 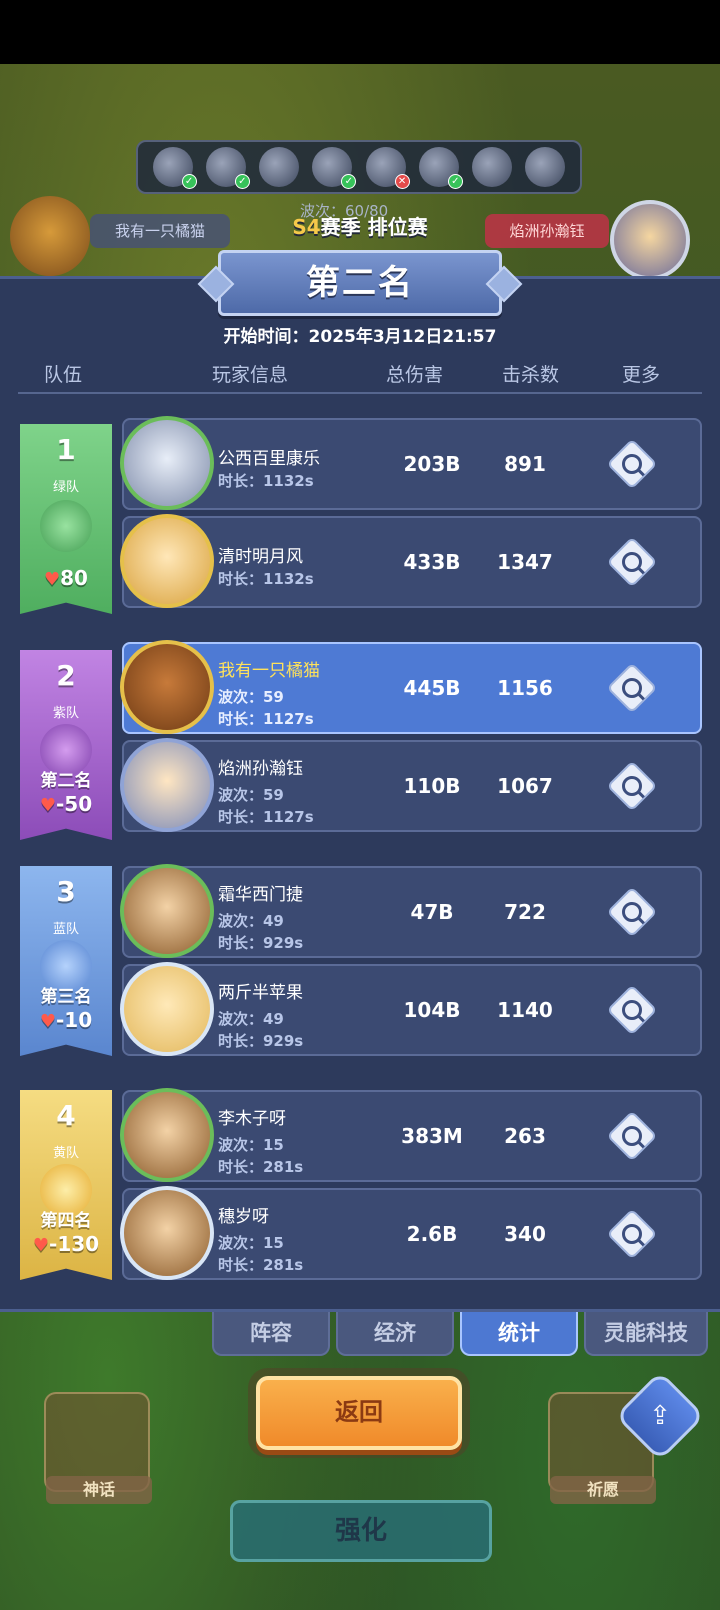 What do you see at coordinates (411, 561) in the screenshot?
I see `player-row: 清时明月风 时长：1132s 433B 1347` at bounding box center [411, 561].